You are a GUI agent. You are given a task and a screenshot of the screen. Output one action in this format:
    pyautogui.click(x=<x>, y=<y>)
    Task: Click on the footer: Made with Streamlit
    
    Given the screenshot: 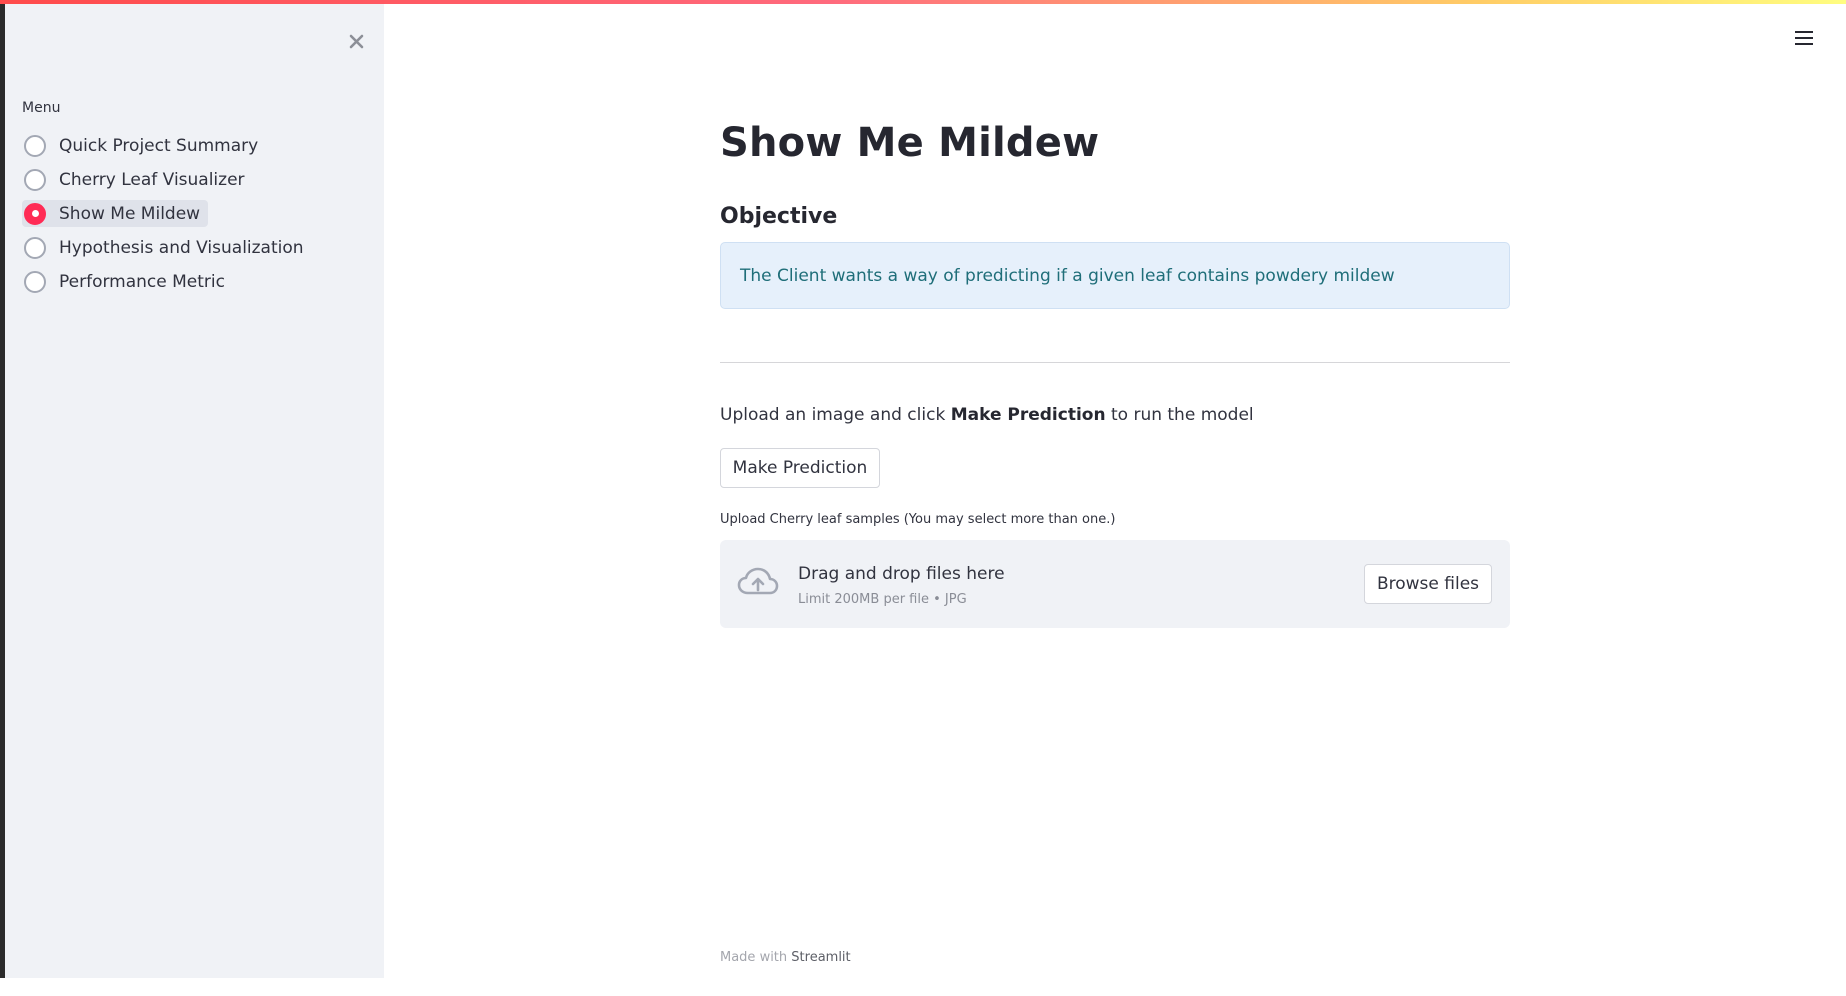 What is the action you would take?
    pyautogui.click(x=785, y=957)
    